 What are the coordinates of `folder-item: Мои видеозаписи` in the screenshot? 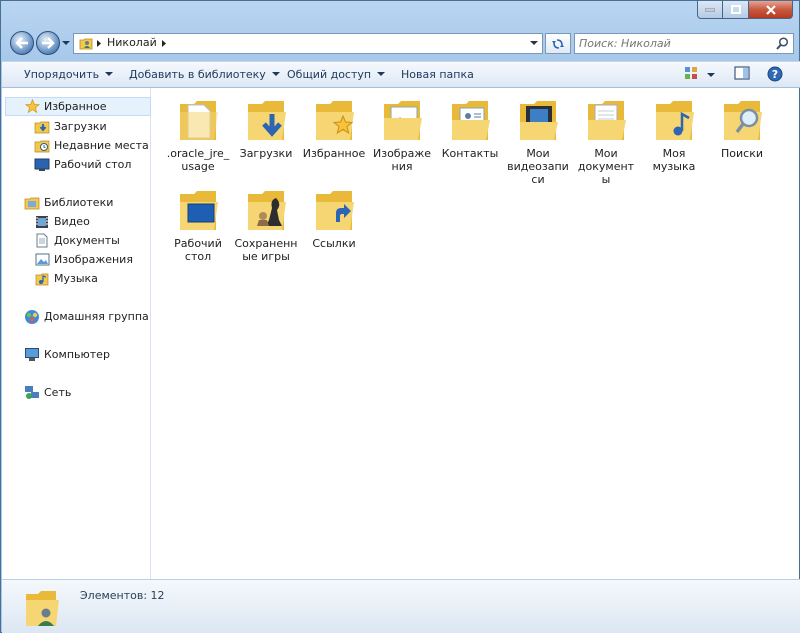 It's located at (538, 141).